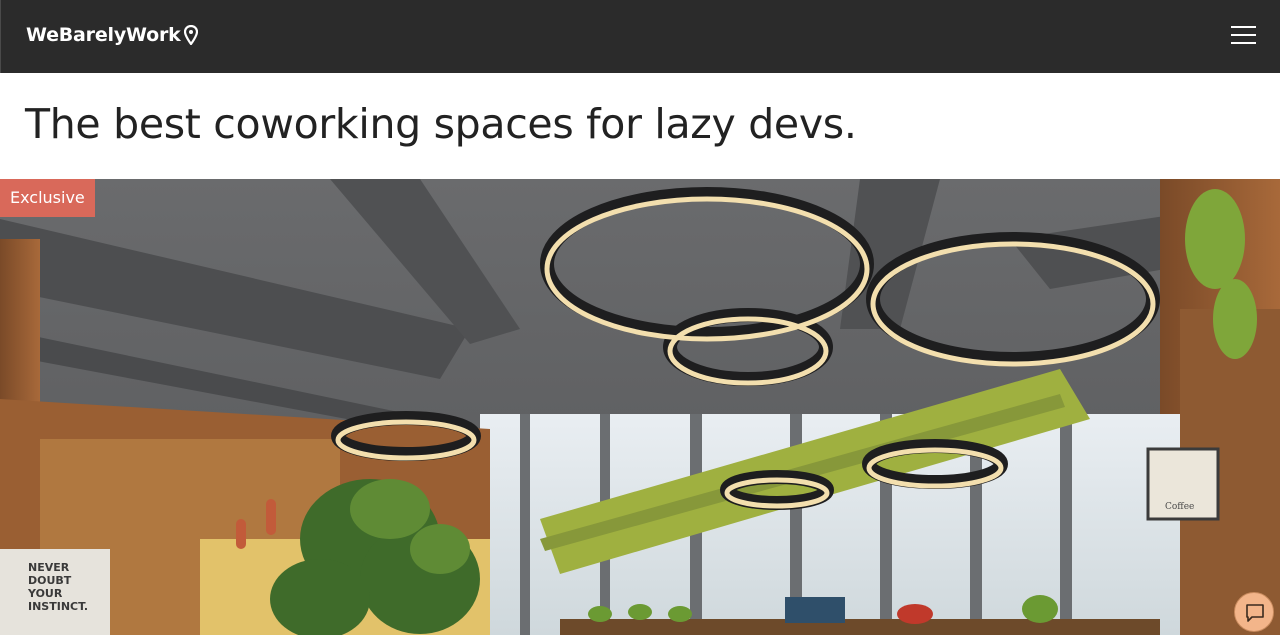 The image size is (1280, 635). I want to click on brand-logo: WeBarelyWork, so click(103, 35).